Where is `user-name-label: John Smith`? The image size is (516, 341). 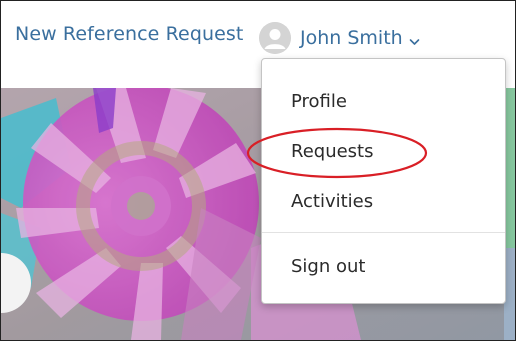 user-name-label: John Smith is located at coordinates (351, 38).